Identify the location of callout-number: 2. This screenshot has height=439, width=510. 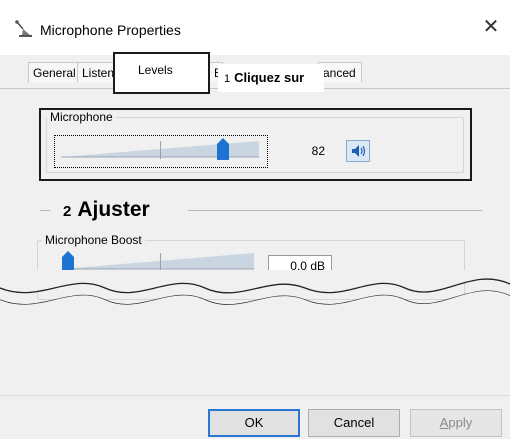
(67, 211).